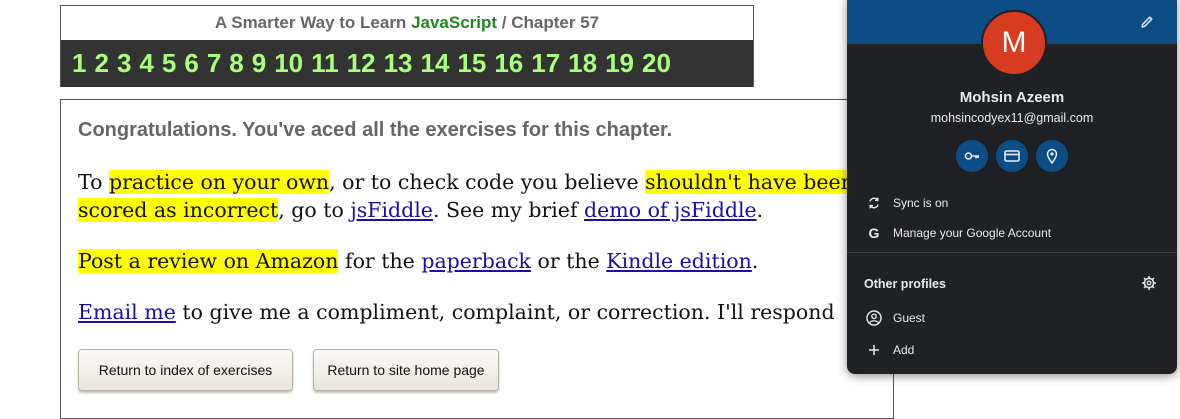 Image resolution: width=1180 pixels, height=419 pixels. What do you see at coordinates (508, 210) in the screenshot?
I see `practice-text-4: . See my brief` at bounding box center [508, 210].